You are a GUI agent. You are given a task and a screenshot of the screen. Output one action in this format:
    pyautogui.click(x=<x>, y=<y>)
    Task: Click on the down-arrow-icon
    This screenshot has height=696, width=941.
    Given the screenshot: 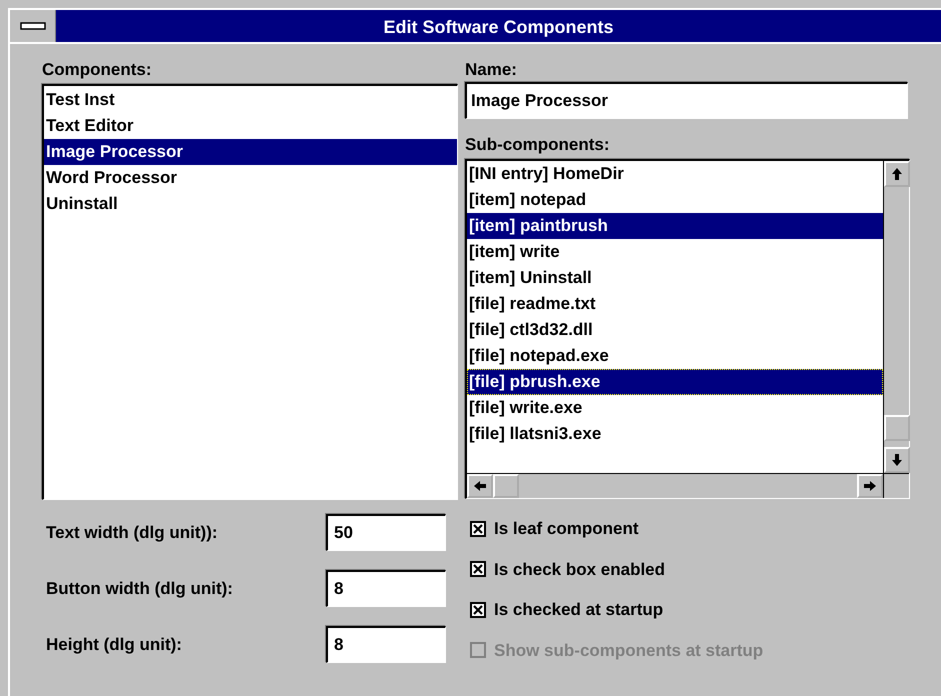 What is the action you would take?
    pyautogui.click(x=897, y=460)
    